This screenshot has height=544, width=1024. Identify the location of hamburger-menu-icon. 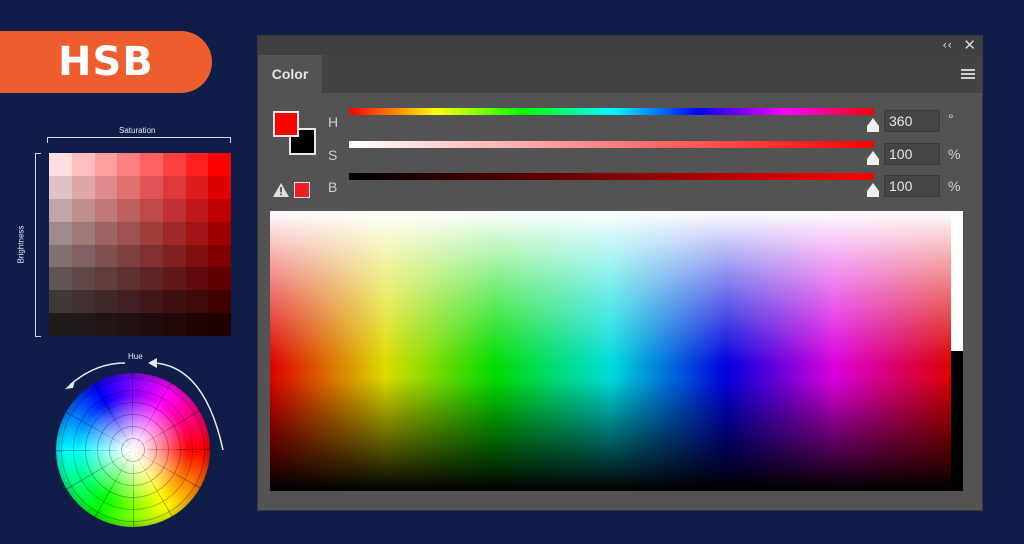
(968, 74).